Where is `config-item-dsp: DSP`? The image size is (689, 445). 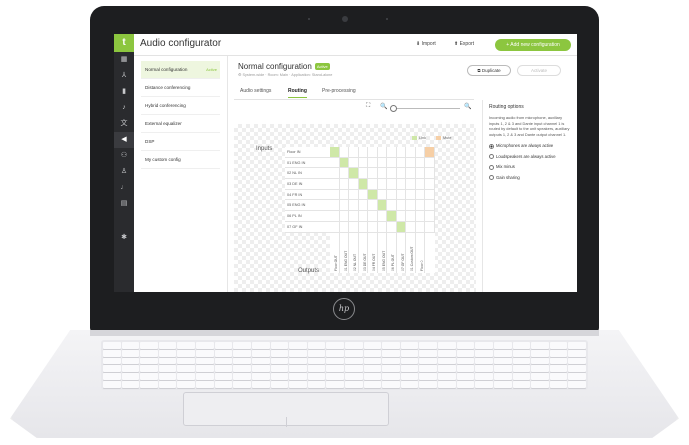 config-item-dsp: DSP is located at coordinates (180, 142).